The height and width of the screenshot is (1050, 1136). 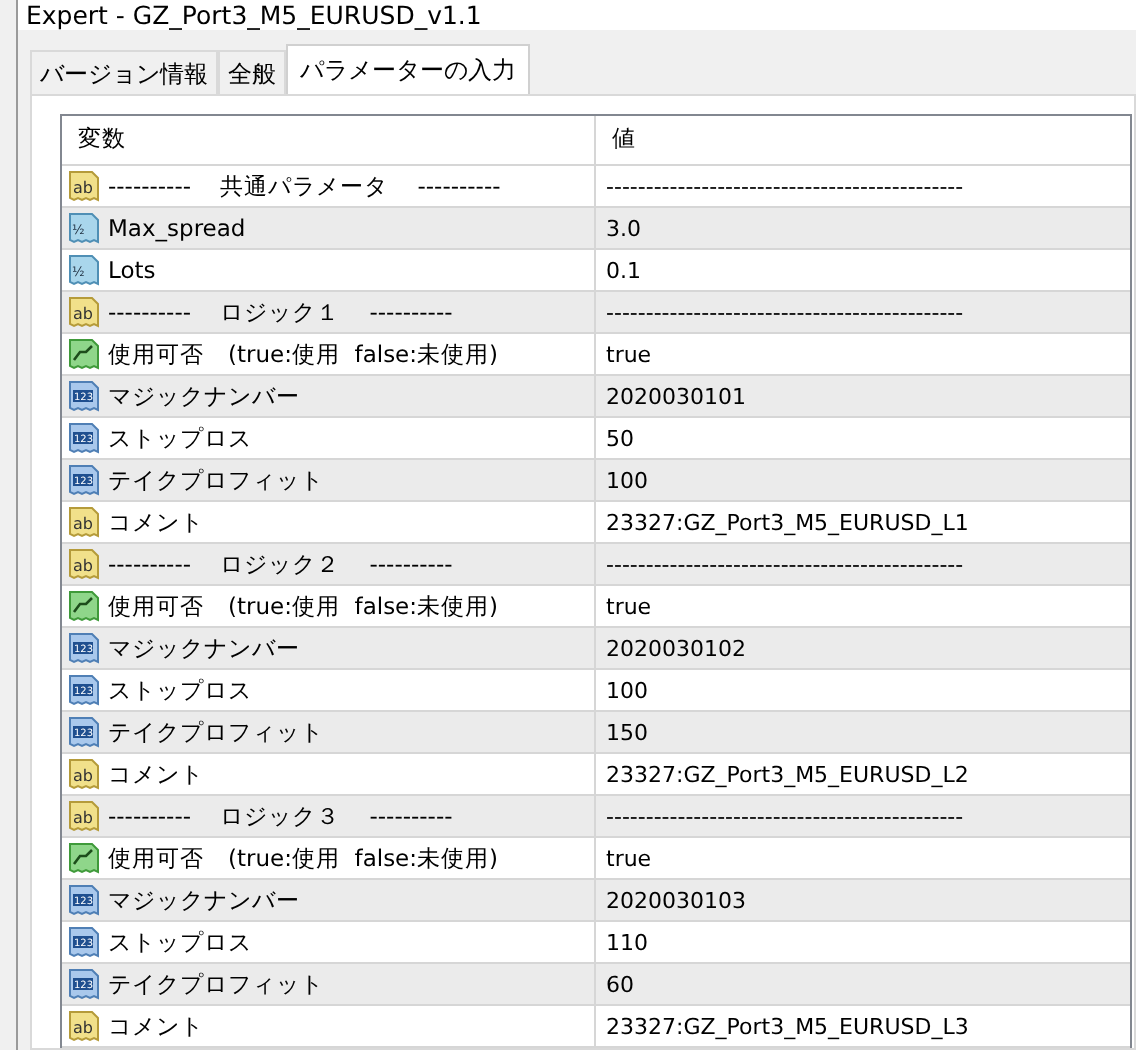 What do you see at coordinates (252, 72) in the screenshot?
I see `tab: 全般` at bounding box center [252, 72].